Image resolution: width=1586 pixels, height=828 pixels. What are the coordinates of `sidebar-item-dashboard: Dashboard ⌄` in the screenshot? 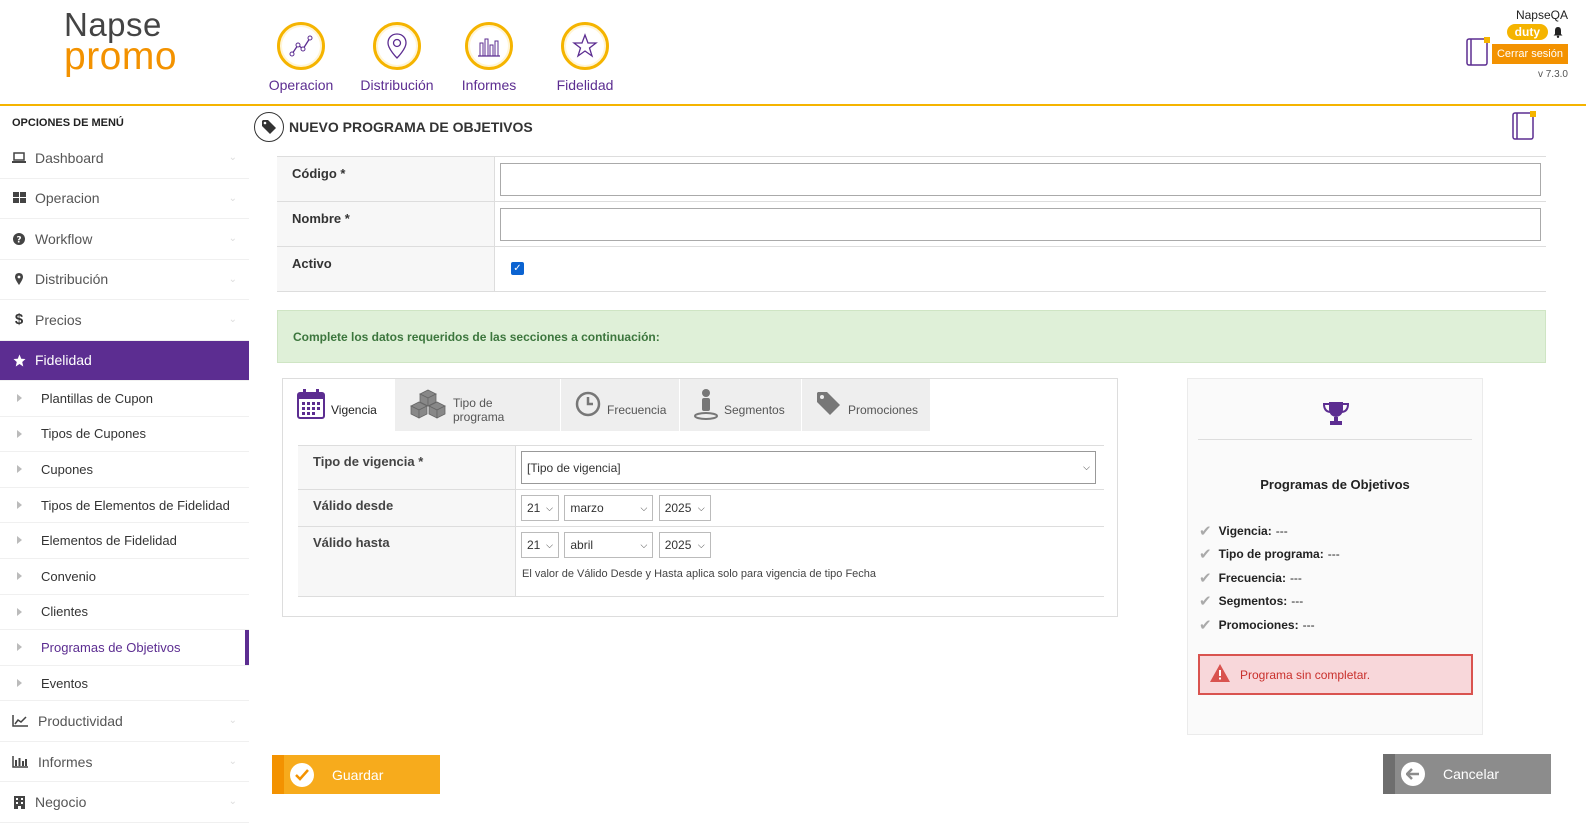 It's located at (124, 158).